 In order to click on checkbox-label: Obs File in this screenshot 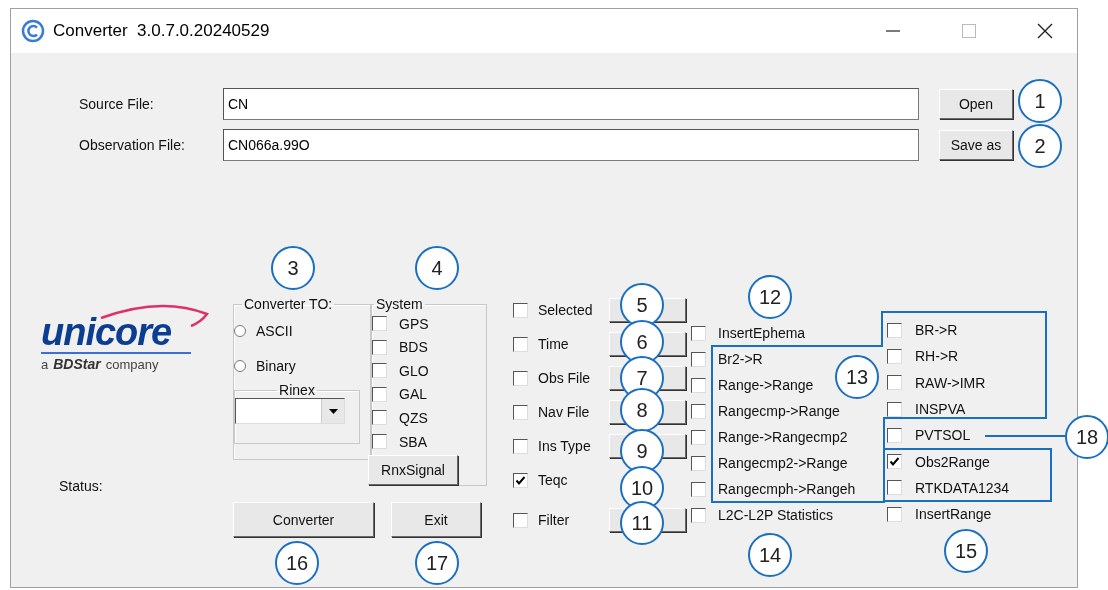, I will do `click(565, 378)`.